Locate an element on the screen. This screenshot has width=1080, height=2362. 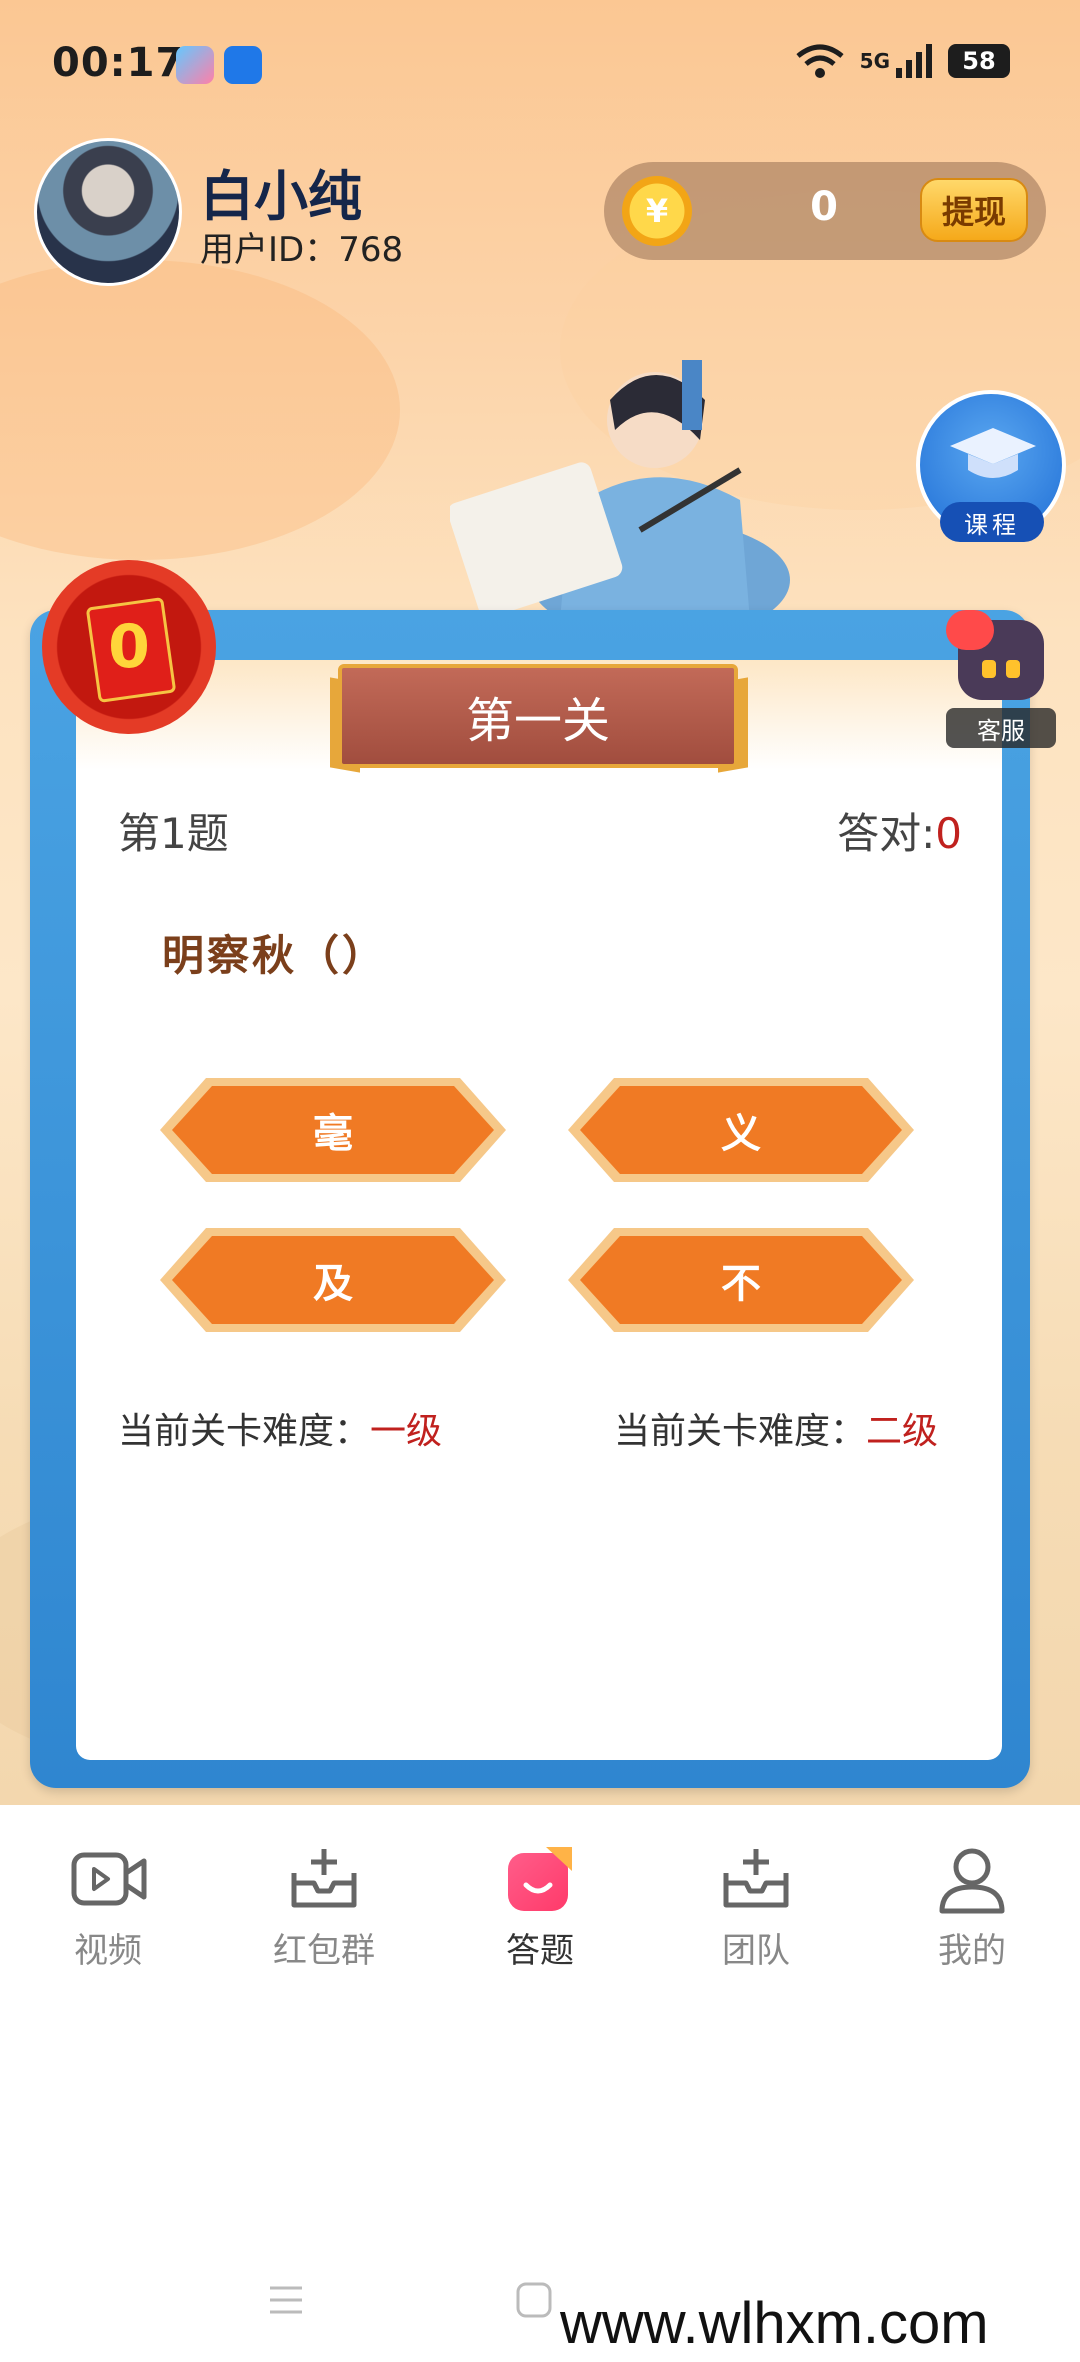
home-nav-icon is located at coordinates (534, 2300).